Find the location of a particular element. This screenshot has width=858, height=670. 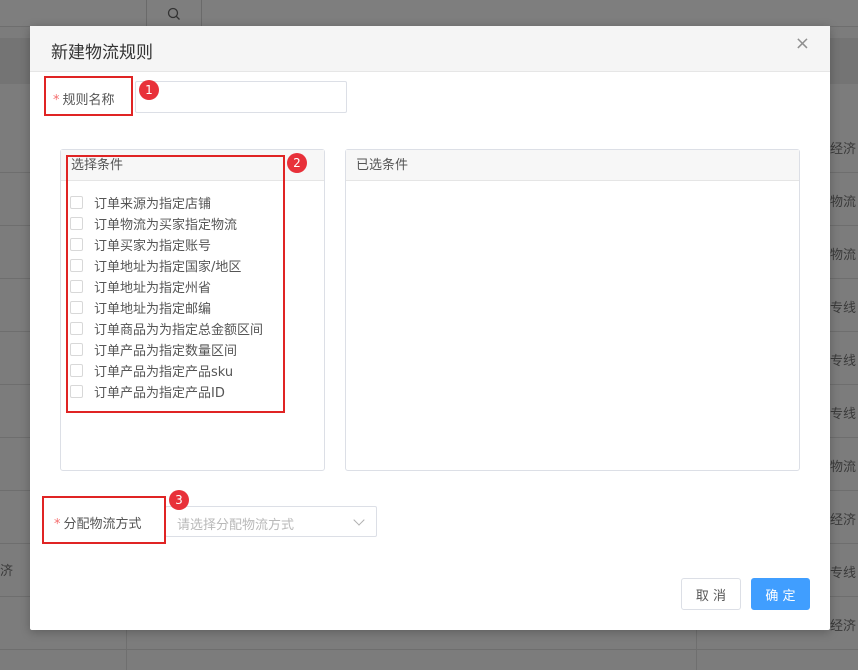

background-search-button is located at coordinates (174, 13).